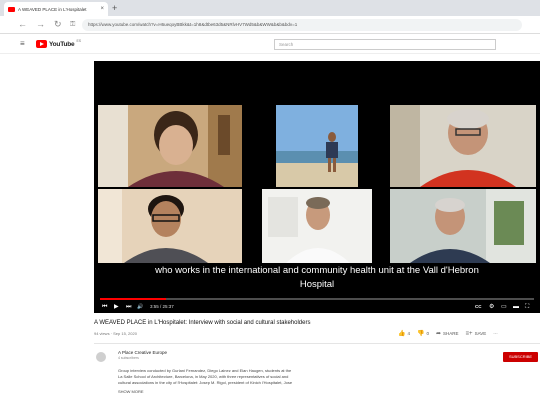  Describe the element at coordinates (58, 24) in the screenshot. I see `reload-icon: ↻` at that location.